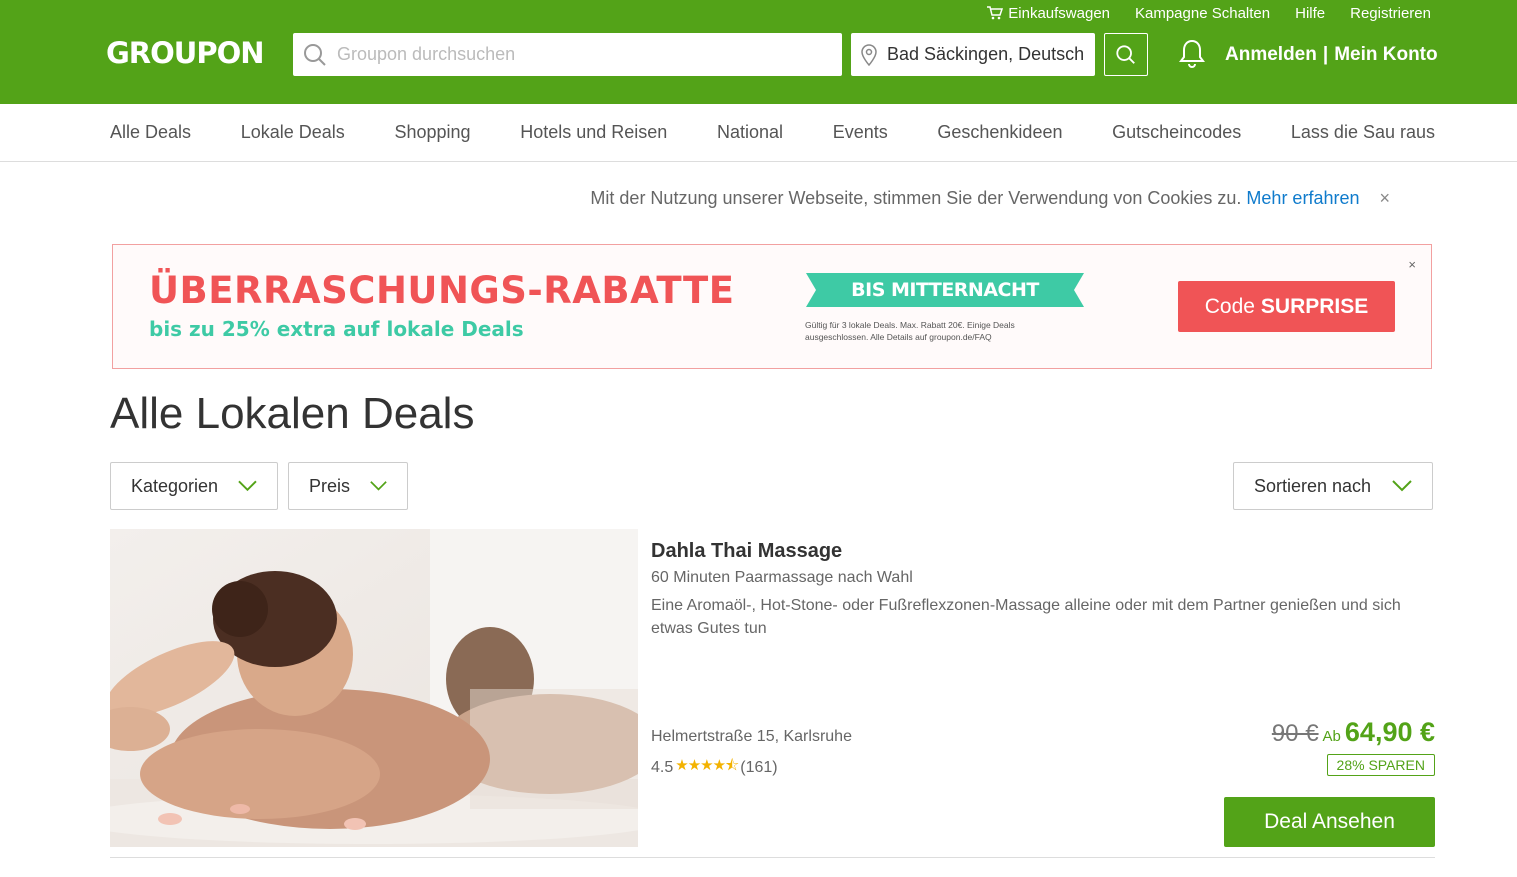 This screenshot has height=877, width=1517. Describe the element at coordinates (1313, 485) in the screenshot. I see `sort-dropdown-label: Sortieren nach` at that location.